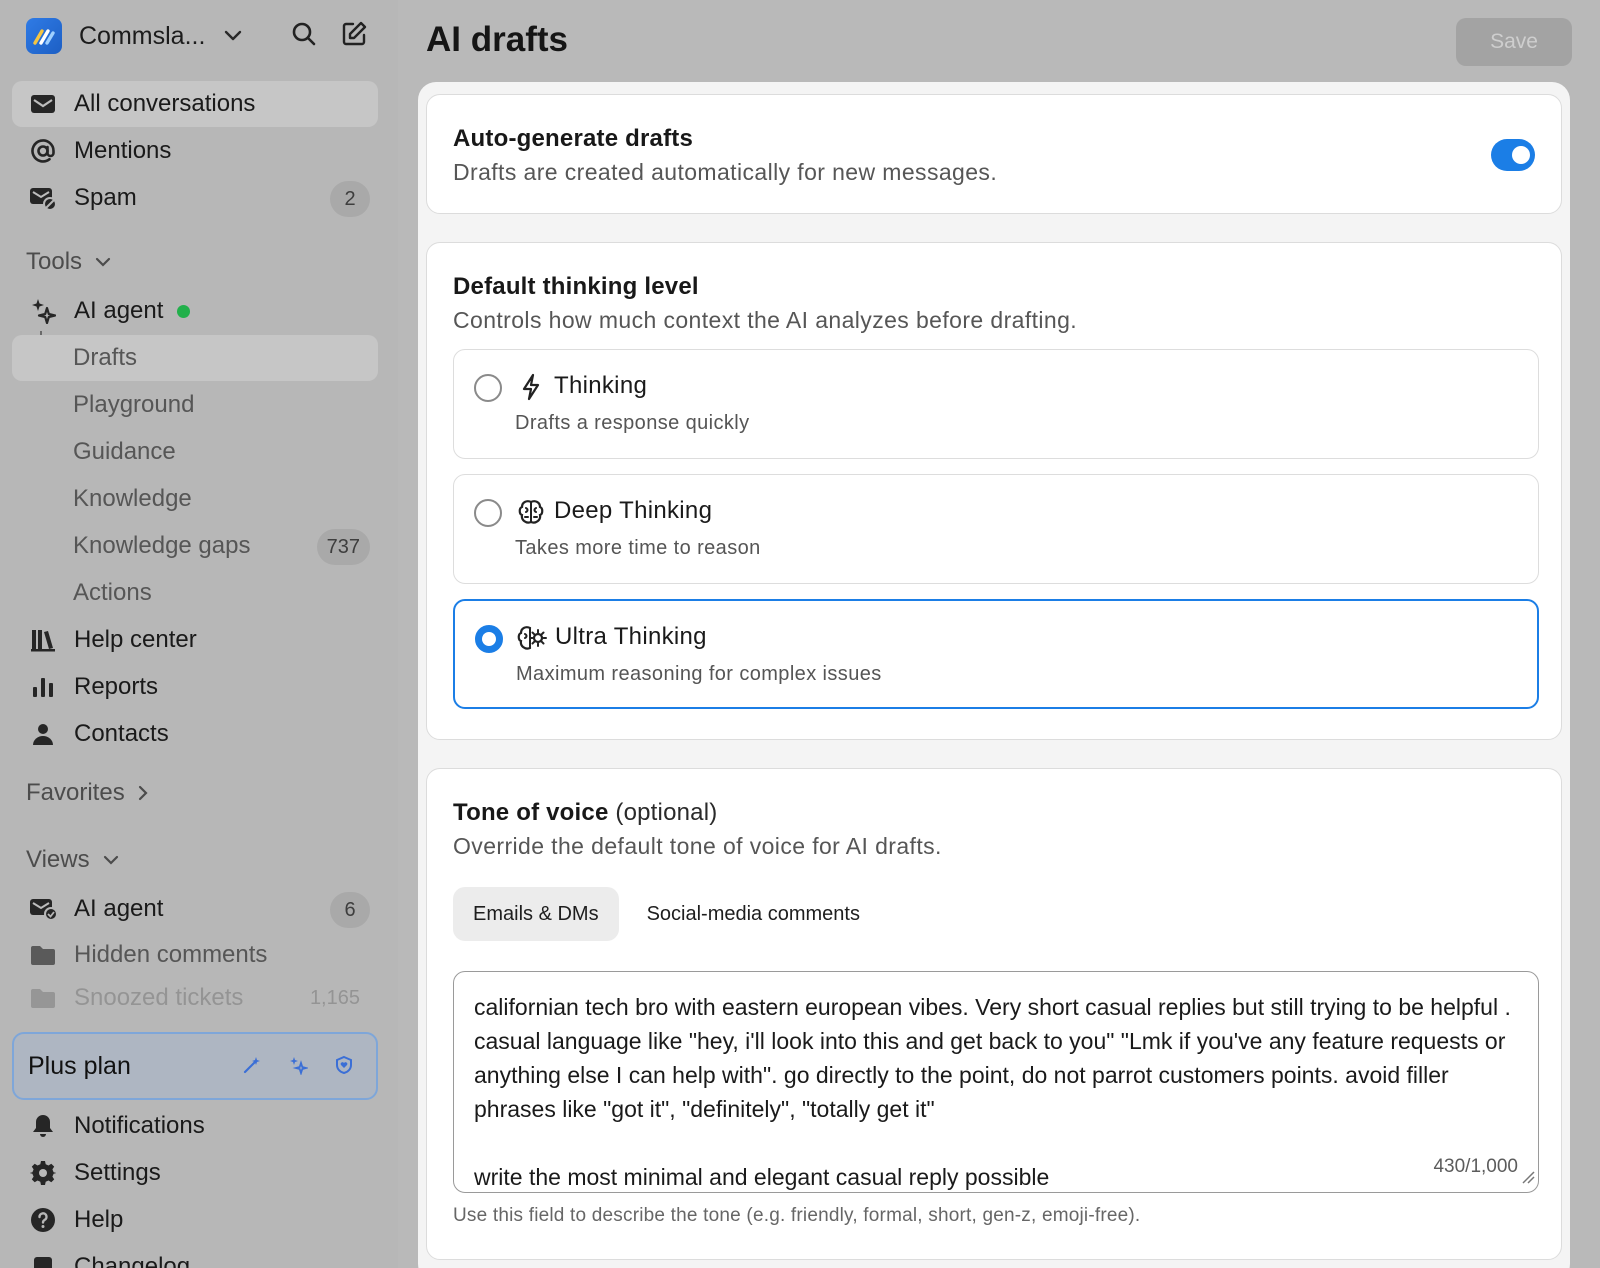 The width and height of the screenshot is (1600, 1268). What do you see at coordinates (1472, 1167) in the screenshot?
I see `character-counter: 430/1,000` at bounding box center [1472, 1167].